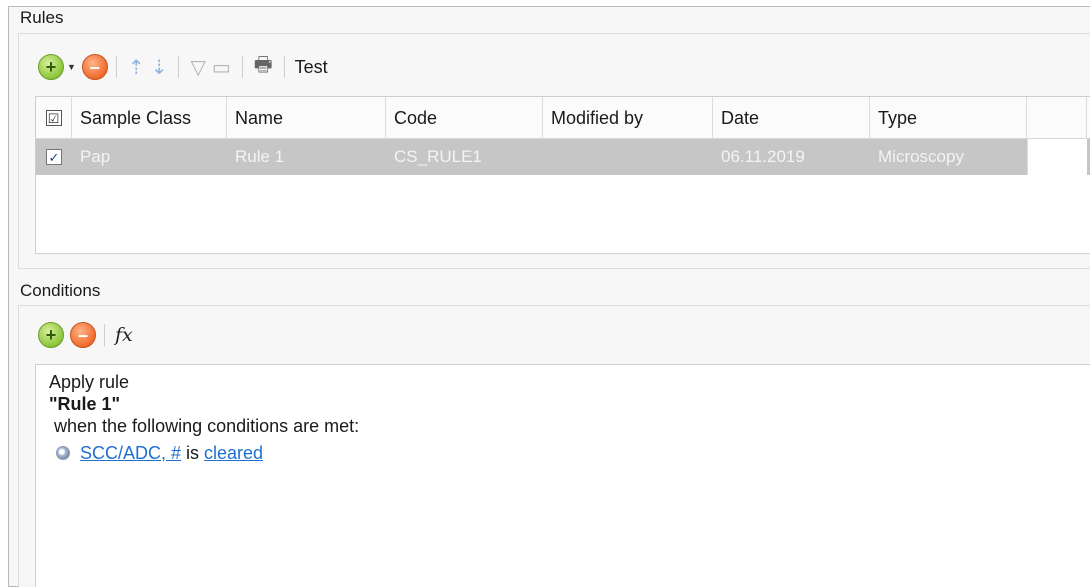 The height and width of the screenshot is (587, 1090). What do you see at coordinates (207, 426) in the screenshot?
I see `when-text: when the following conditions are met:` at bounding box center [207, 426].